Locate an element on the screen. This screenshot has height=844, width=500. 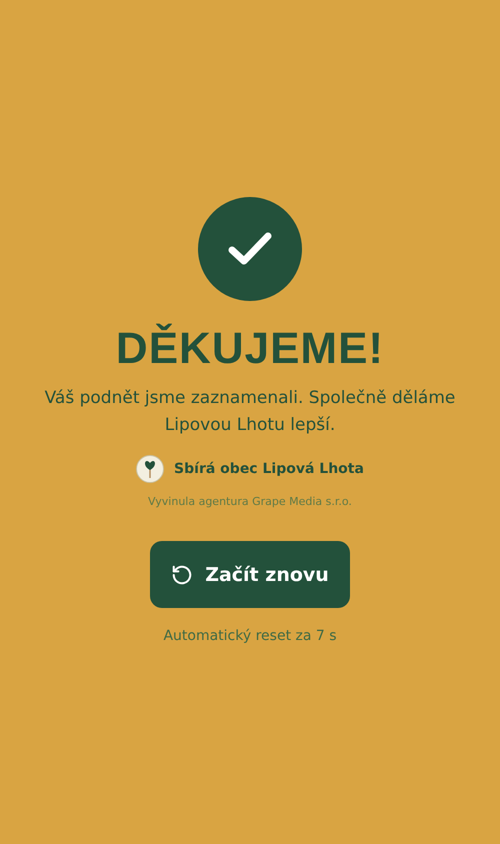
confirmation-message: Váš podnět jsme zaznamenali. Společně děláme Lipovou Lhotu lepší. is located at coordinates (250, 412).